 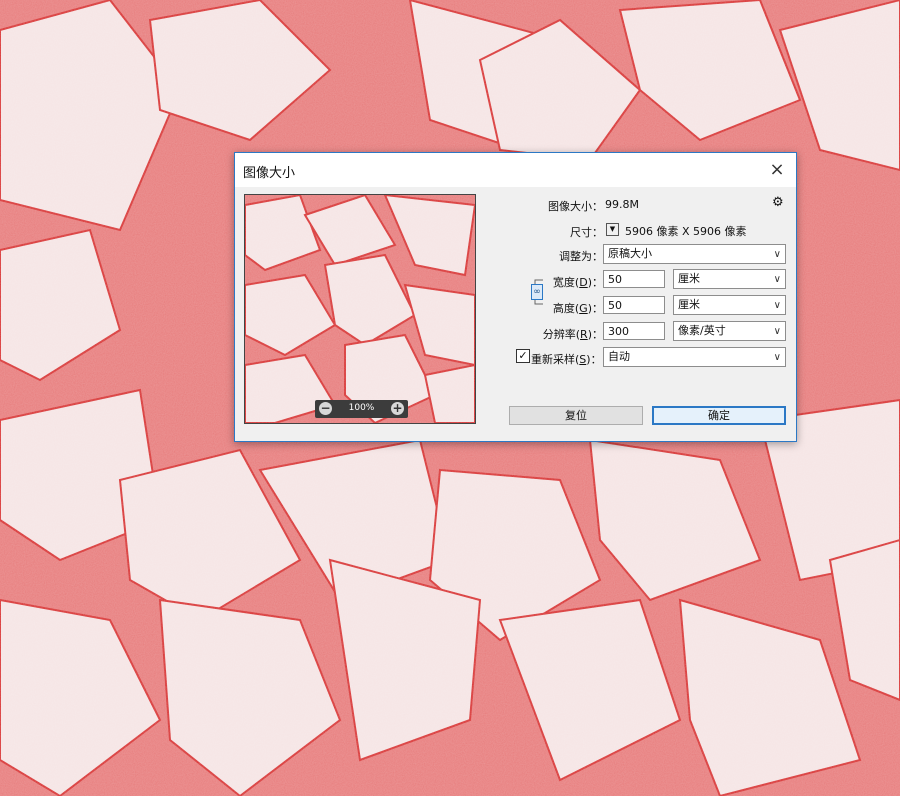 What do you see at coordinates (634, 305) in the screenshot?
I see `height-input: 50` at bounding box center [634, 305].